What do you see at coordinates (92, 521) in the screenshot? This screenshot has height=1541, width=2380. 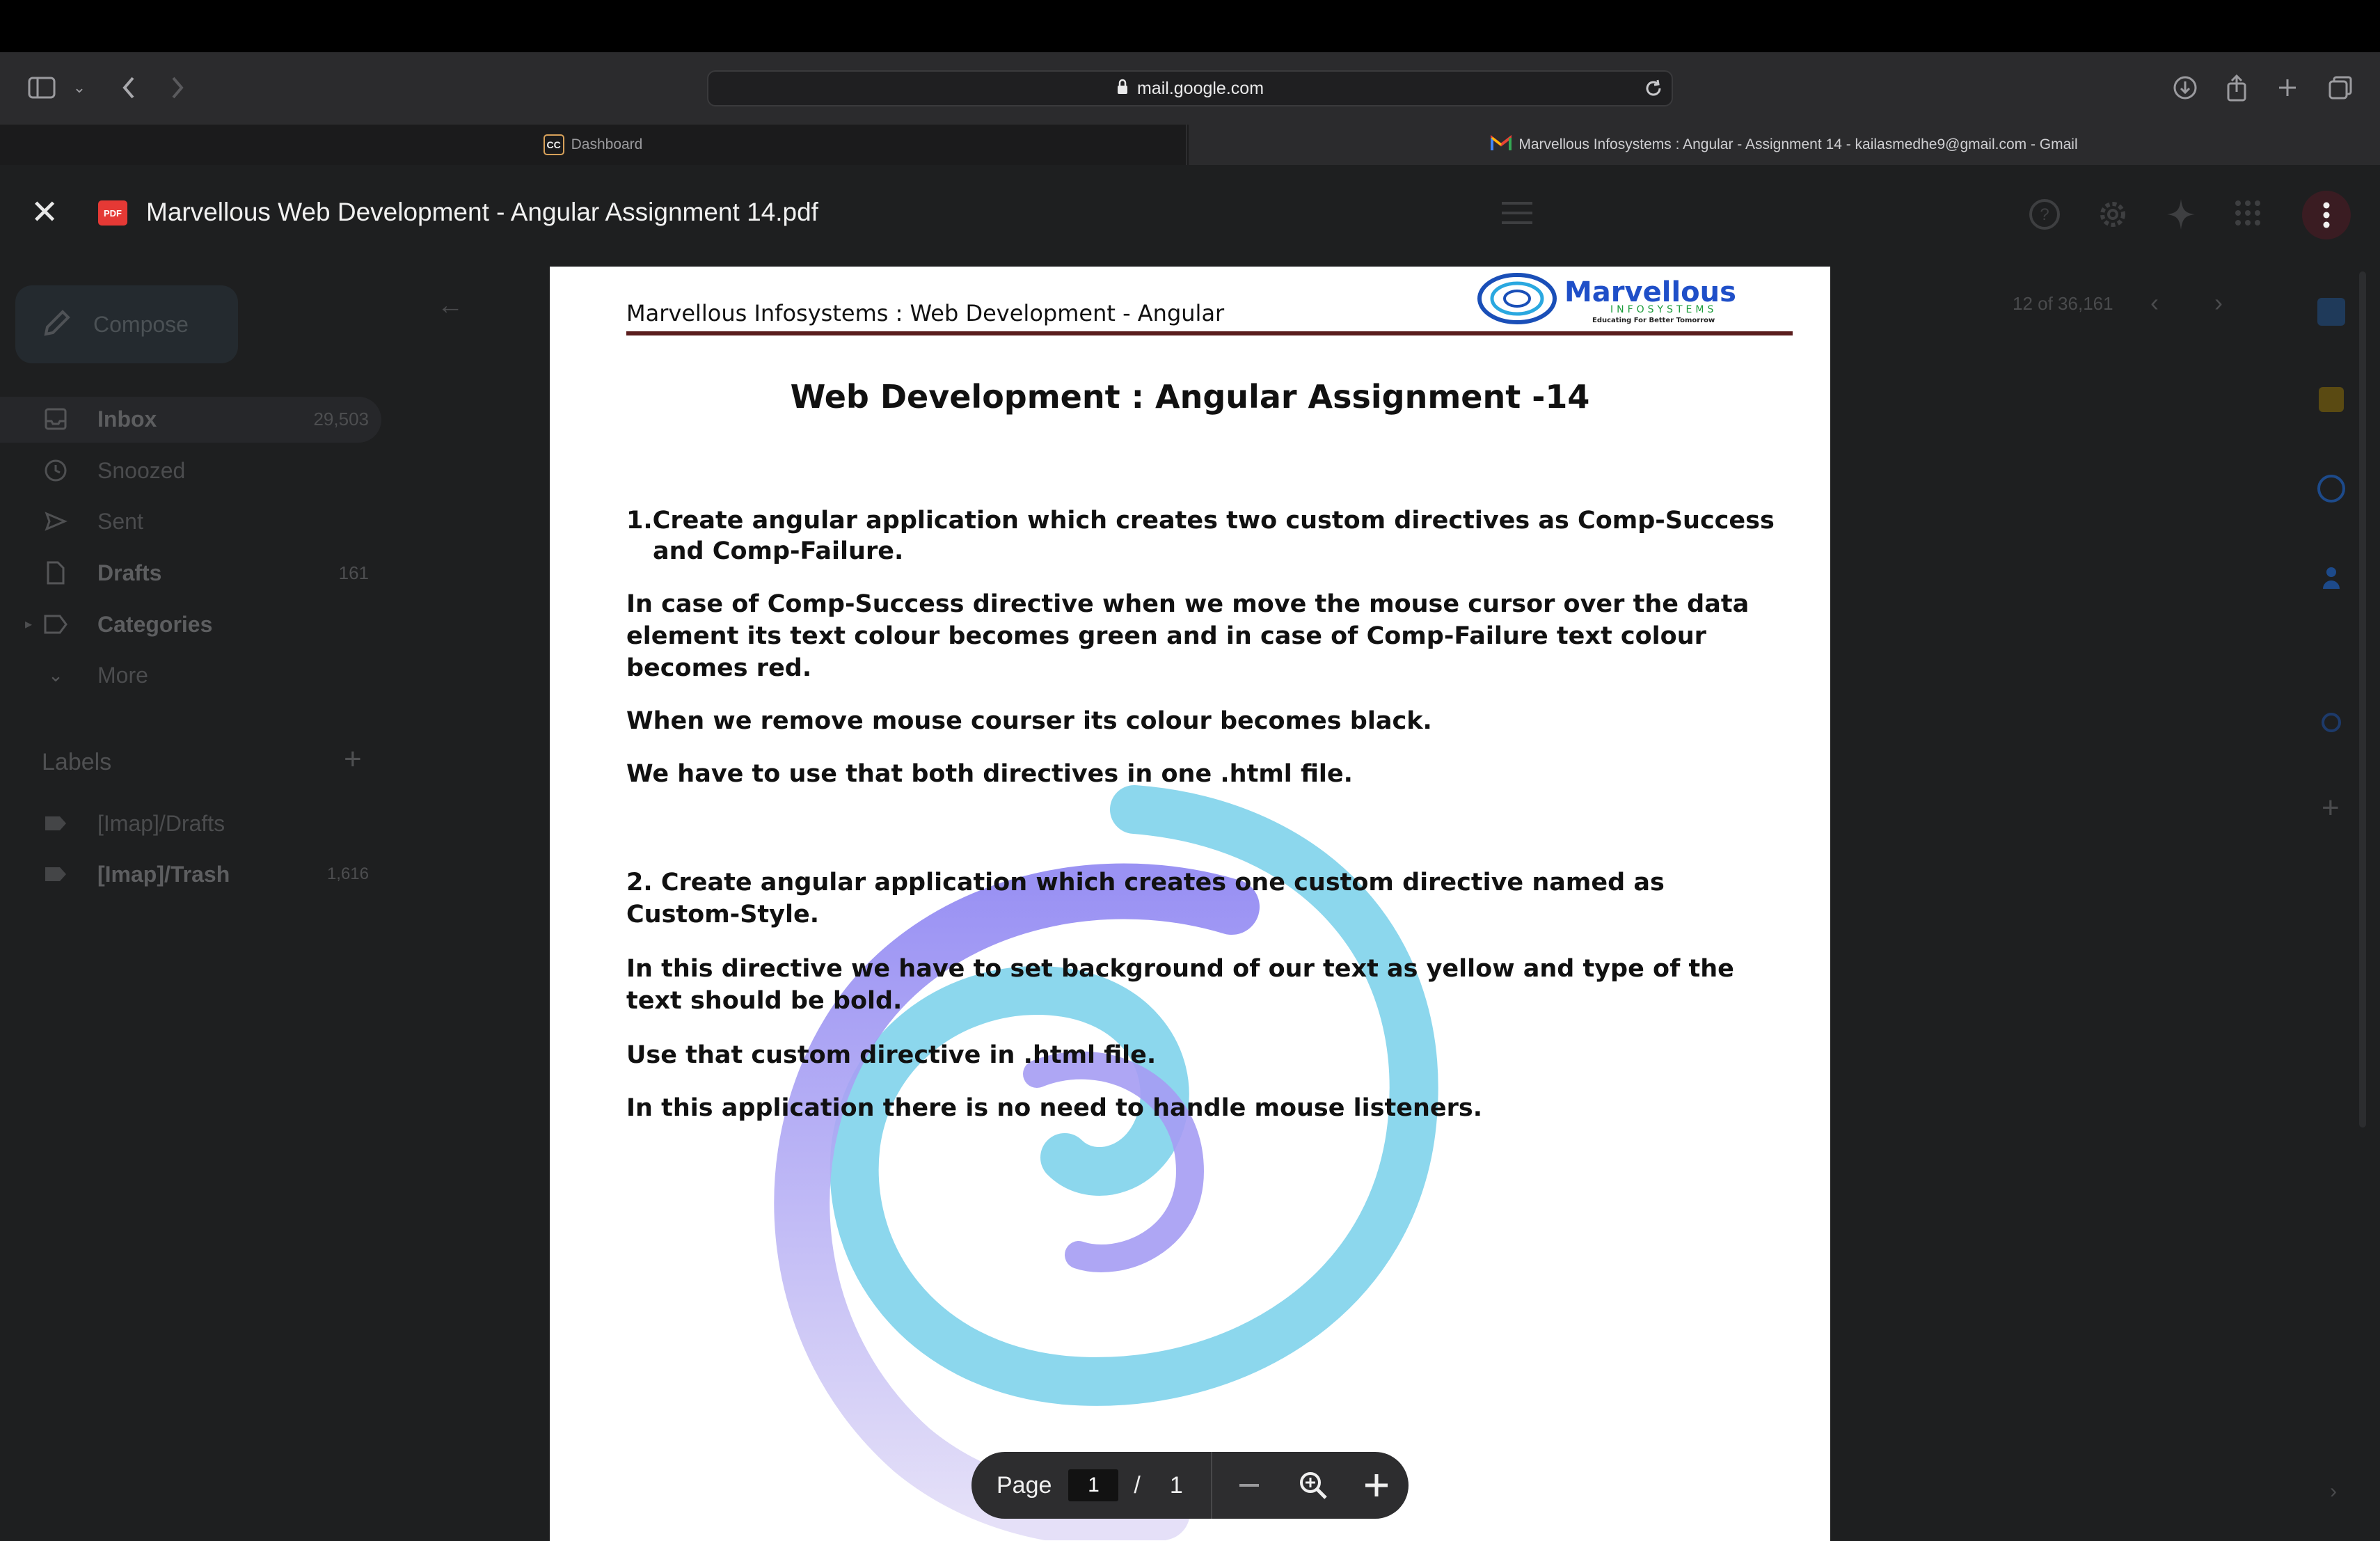 I see `nav-item-sent: Sent` at bounding box center [92, 521].